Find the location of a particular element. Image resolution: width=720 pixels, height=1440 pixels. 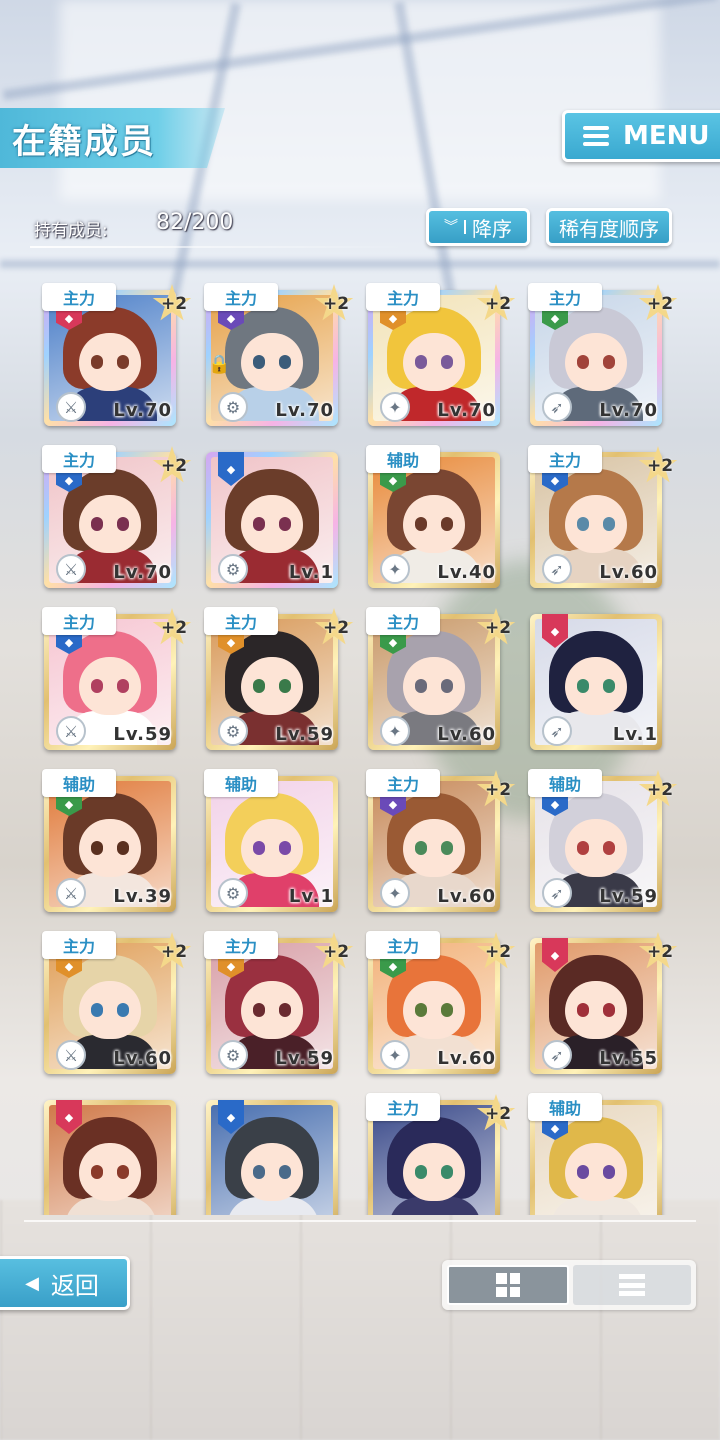

member-card: ◆ 主力 +2 ➶ Lv.60 is located at coordinates (599, 515).